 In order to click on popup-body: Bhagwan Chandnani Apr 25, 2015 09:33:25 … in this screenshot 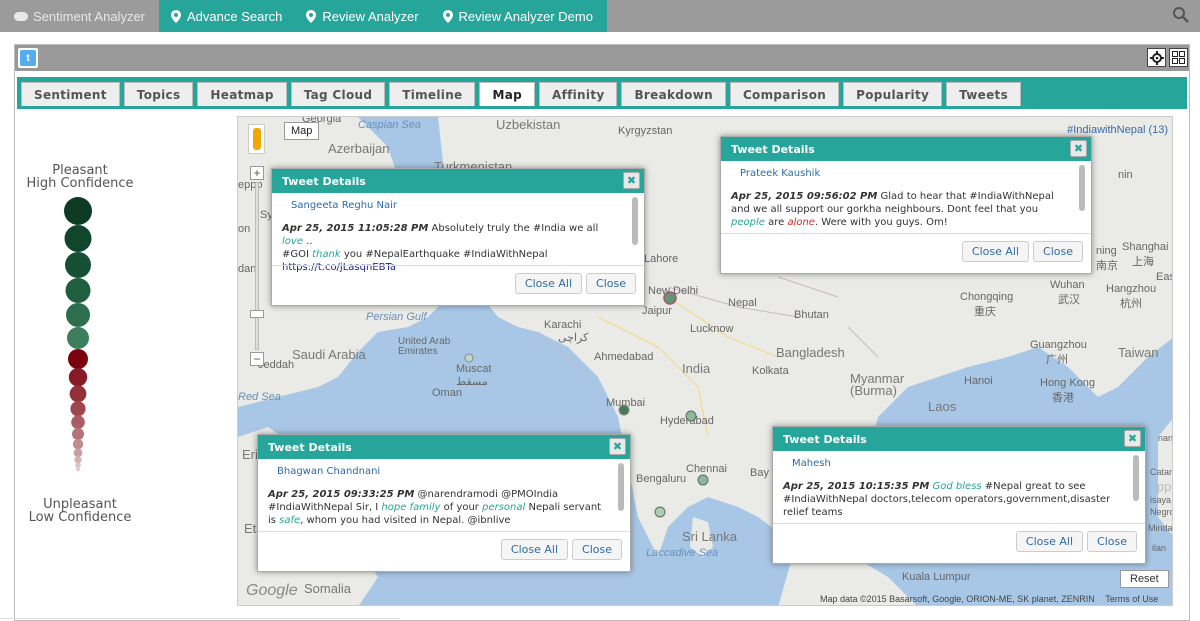, I will do `click(444, 493)`.